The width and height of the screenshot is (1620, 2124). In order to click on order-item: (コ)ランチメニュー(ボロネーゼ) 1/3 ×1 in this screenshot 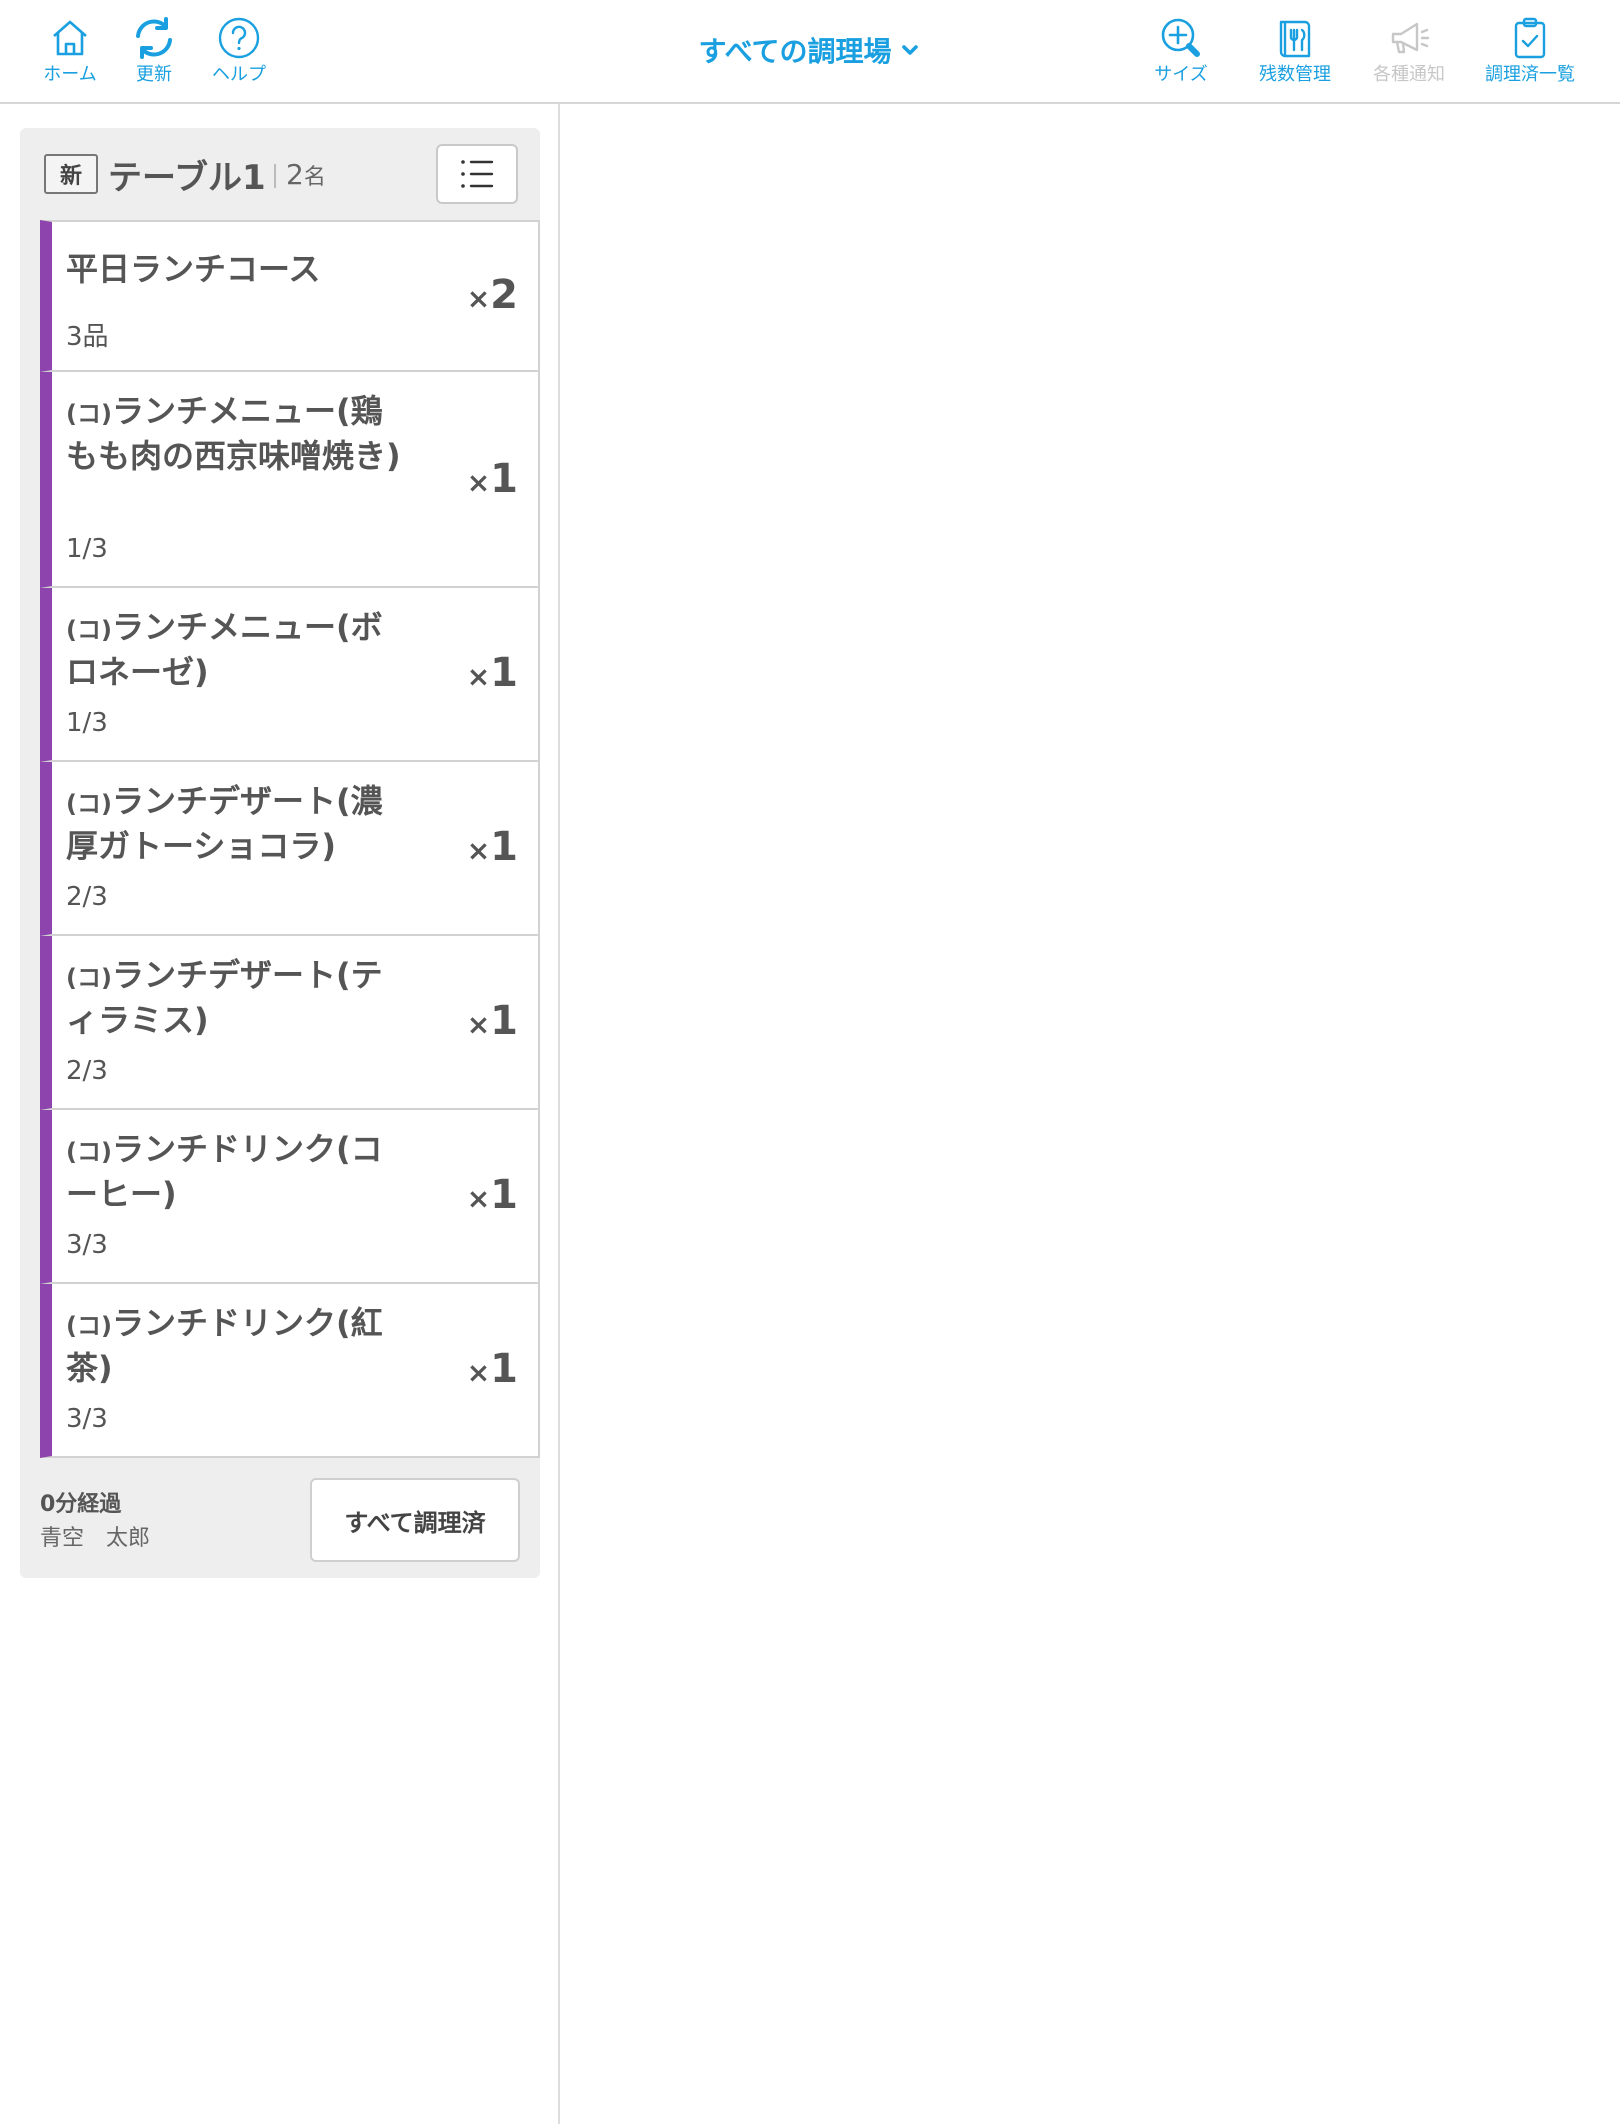, I will do `click(290, 675)`.